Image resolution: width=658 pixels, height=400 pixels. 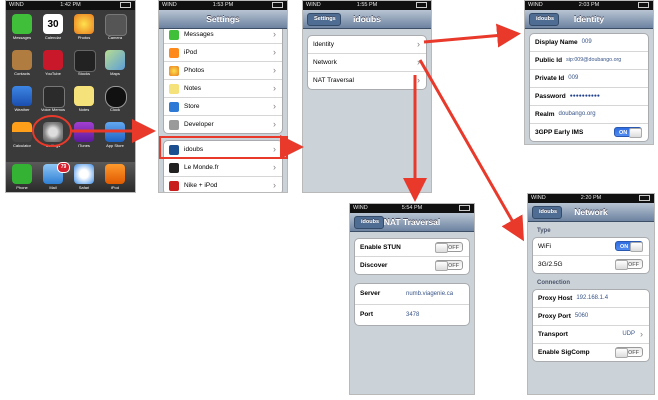 I want to click on settings-highlight-circle, so click(x=52, y=131).